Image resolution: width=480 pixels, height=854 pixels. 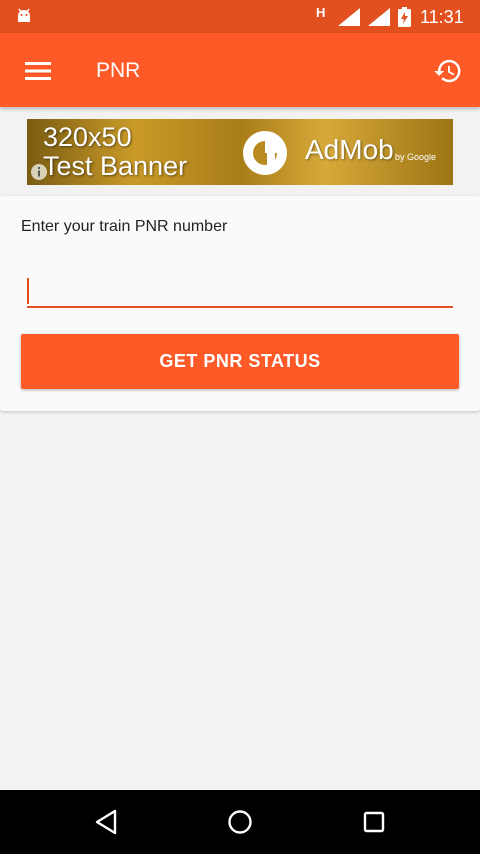 I want to click on hamburger-menu-icon, so click(x=38, y=71).